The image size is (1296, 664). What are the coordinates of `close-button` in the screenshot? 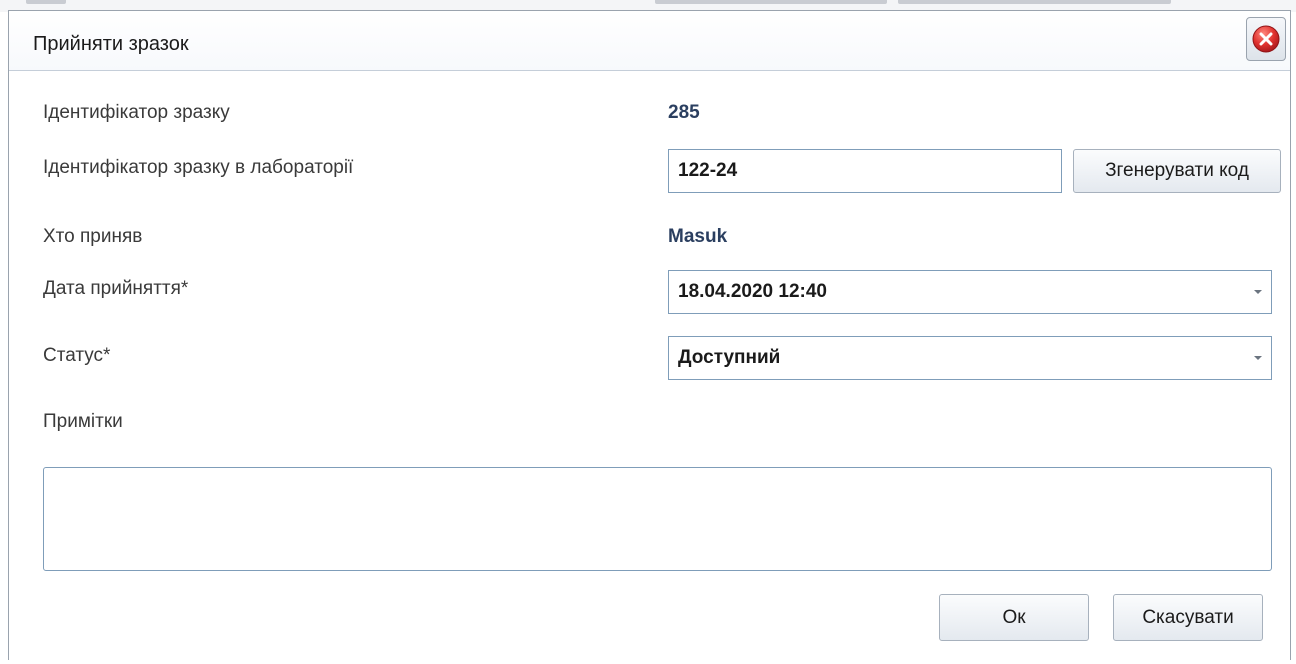 It's located at (1266, 39).